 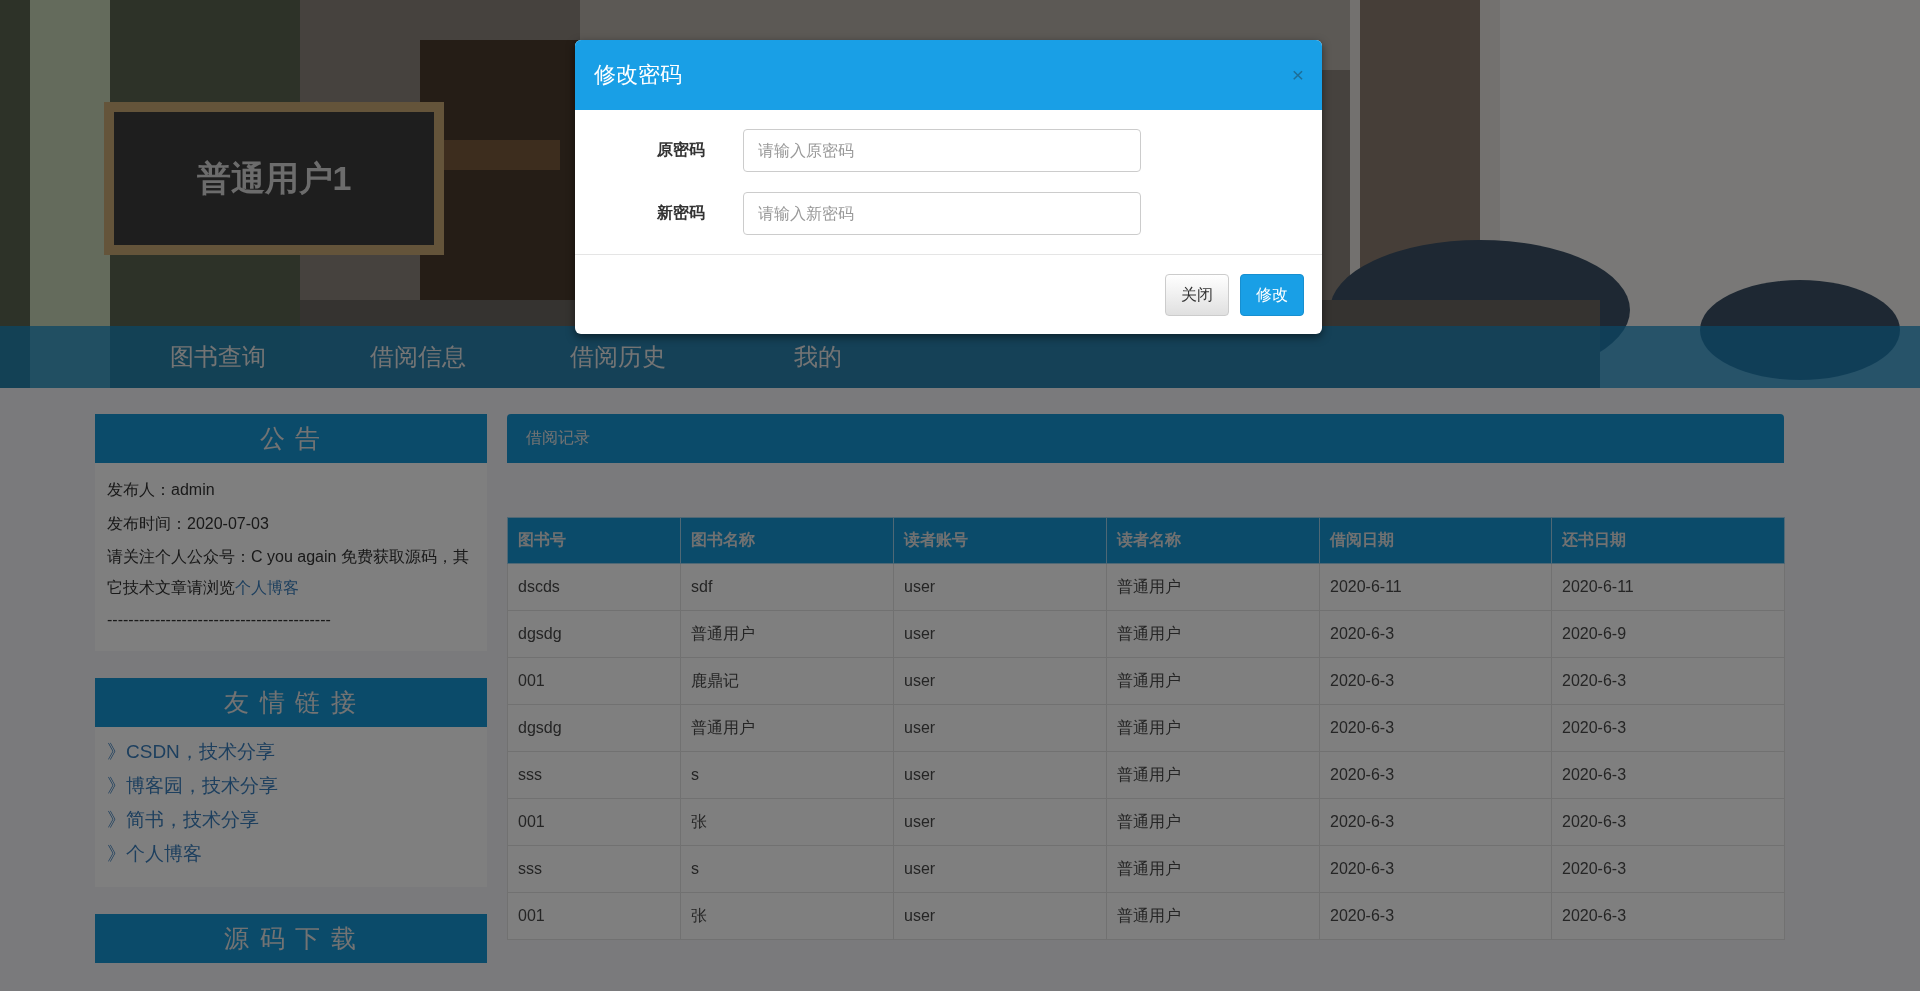 I want to click on table-cell: 2020-6-9, so click(x=1668, y=634).